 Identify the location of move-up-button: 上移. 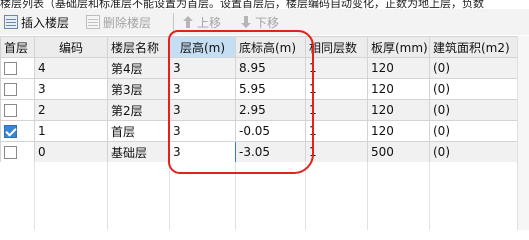
(201, 22).